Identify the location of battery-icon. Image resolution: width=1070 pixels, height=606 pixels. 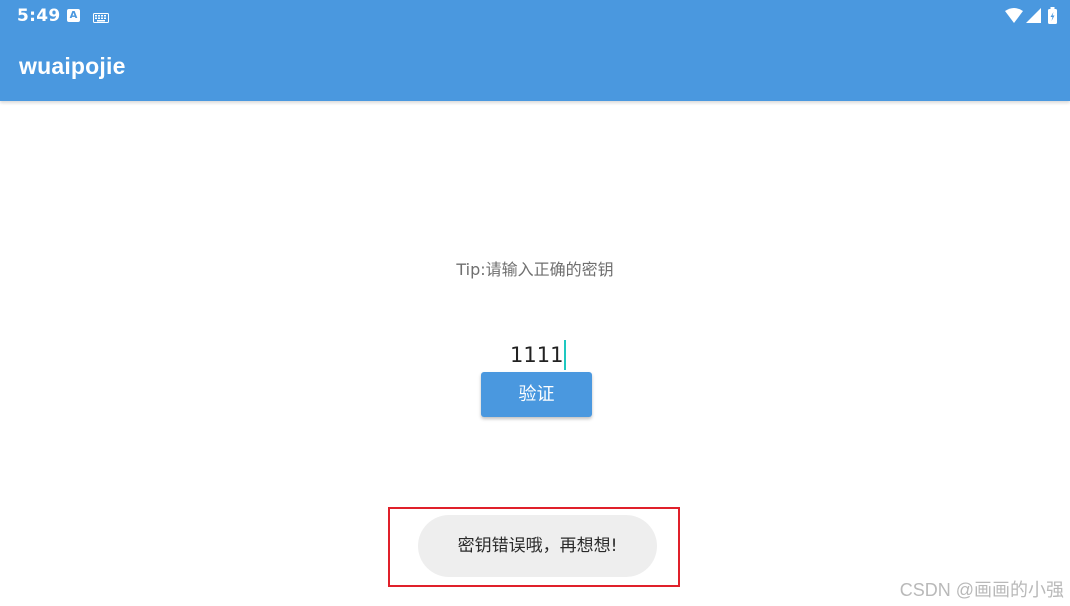
(1052, 15).